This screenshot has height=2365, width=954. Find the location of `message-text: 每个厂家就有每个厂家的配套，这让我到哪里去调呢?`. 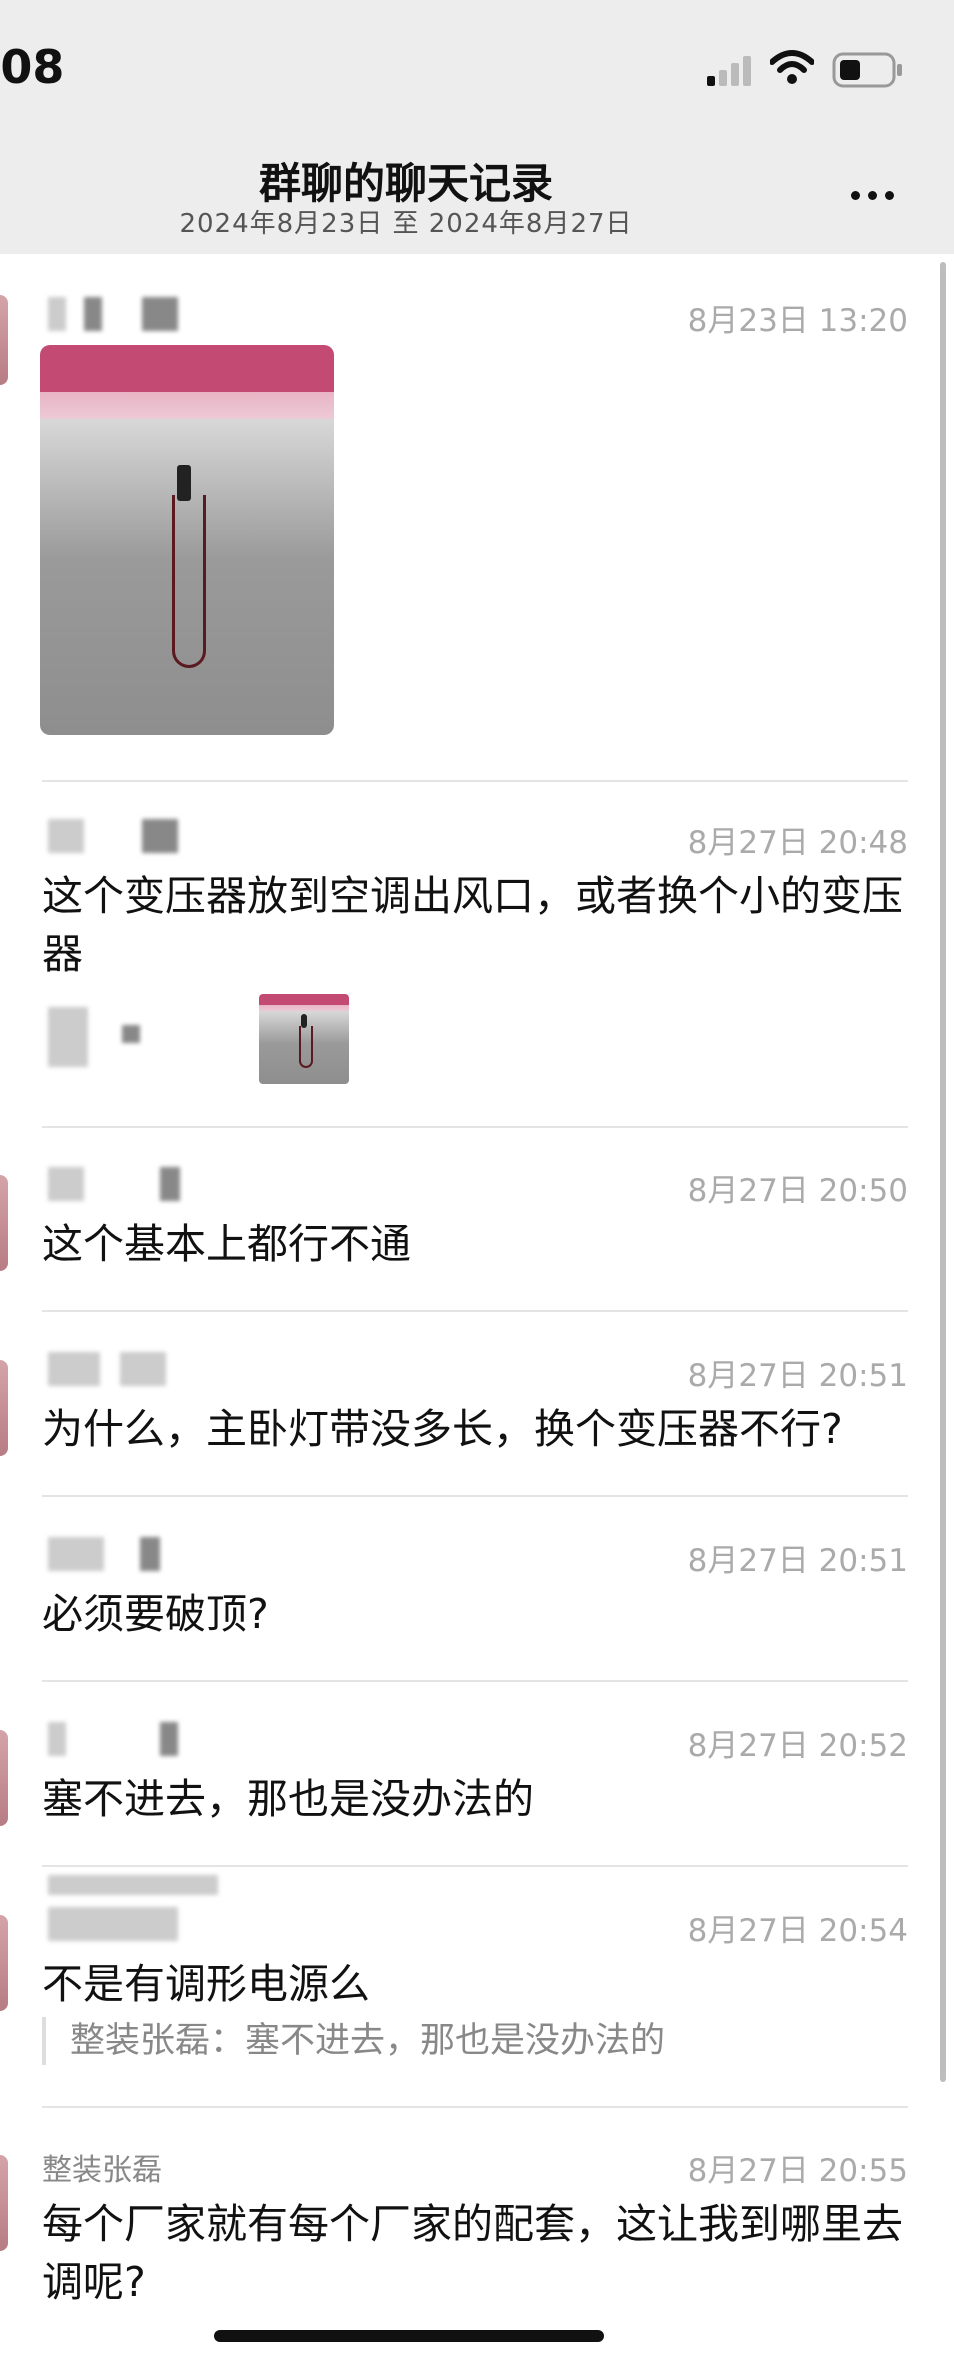

message-text: 每个厂家就有每个厂家的配套，这让我到哪里去调呢? is located at coordinates (472, 2253).